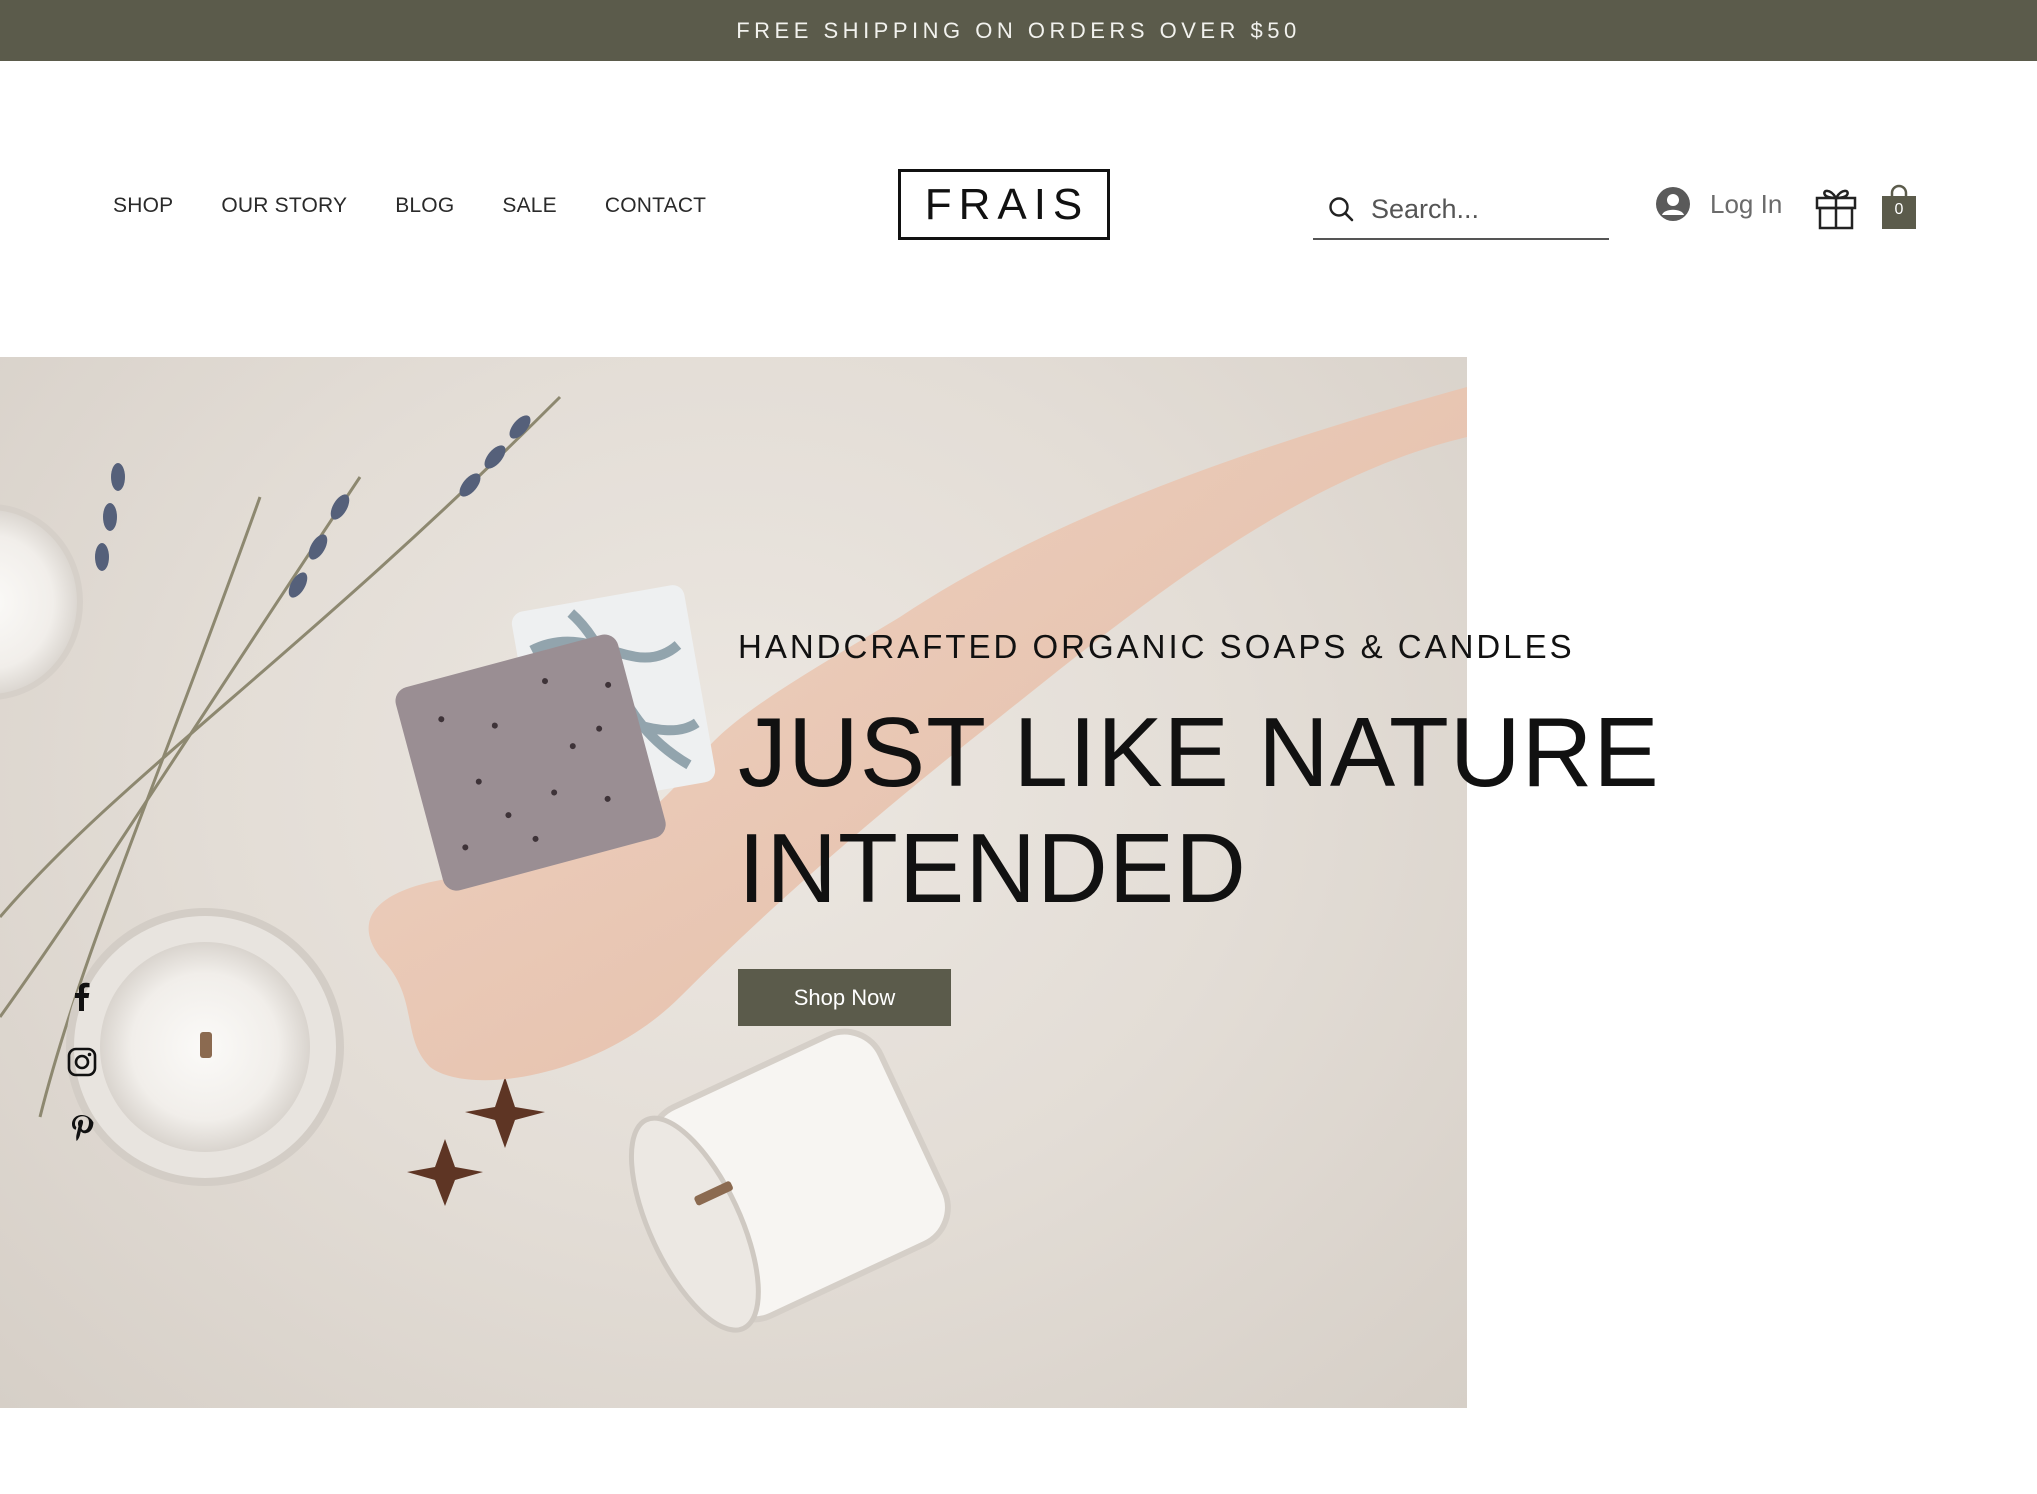  What do you see at coordinates (82, 996) in the screenshot?
I see `facebook-icon` at bounding box center [82, 996].